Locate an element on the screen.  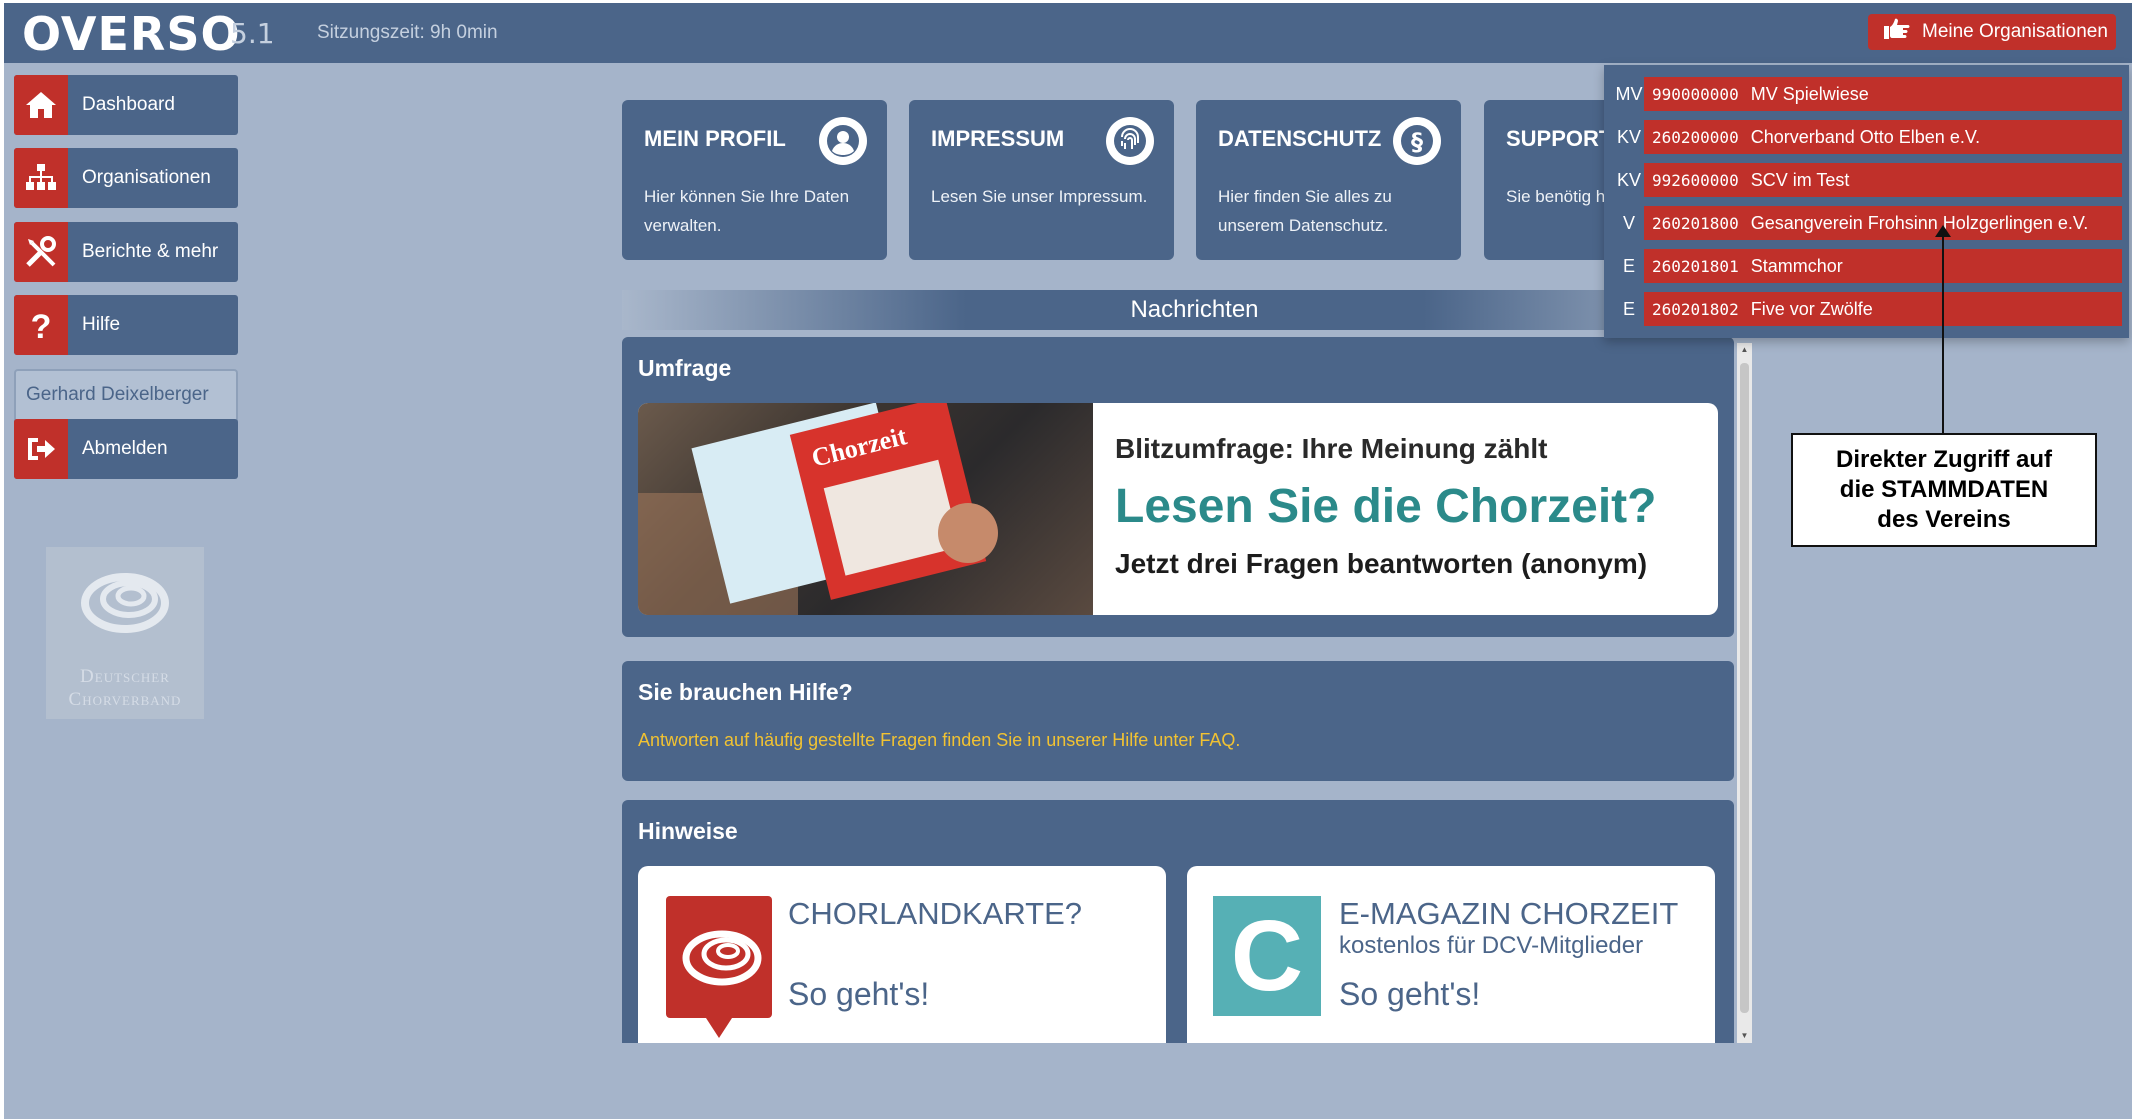
hint-title: CHORLANDKARTE? is located at coordinates (935, 913).